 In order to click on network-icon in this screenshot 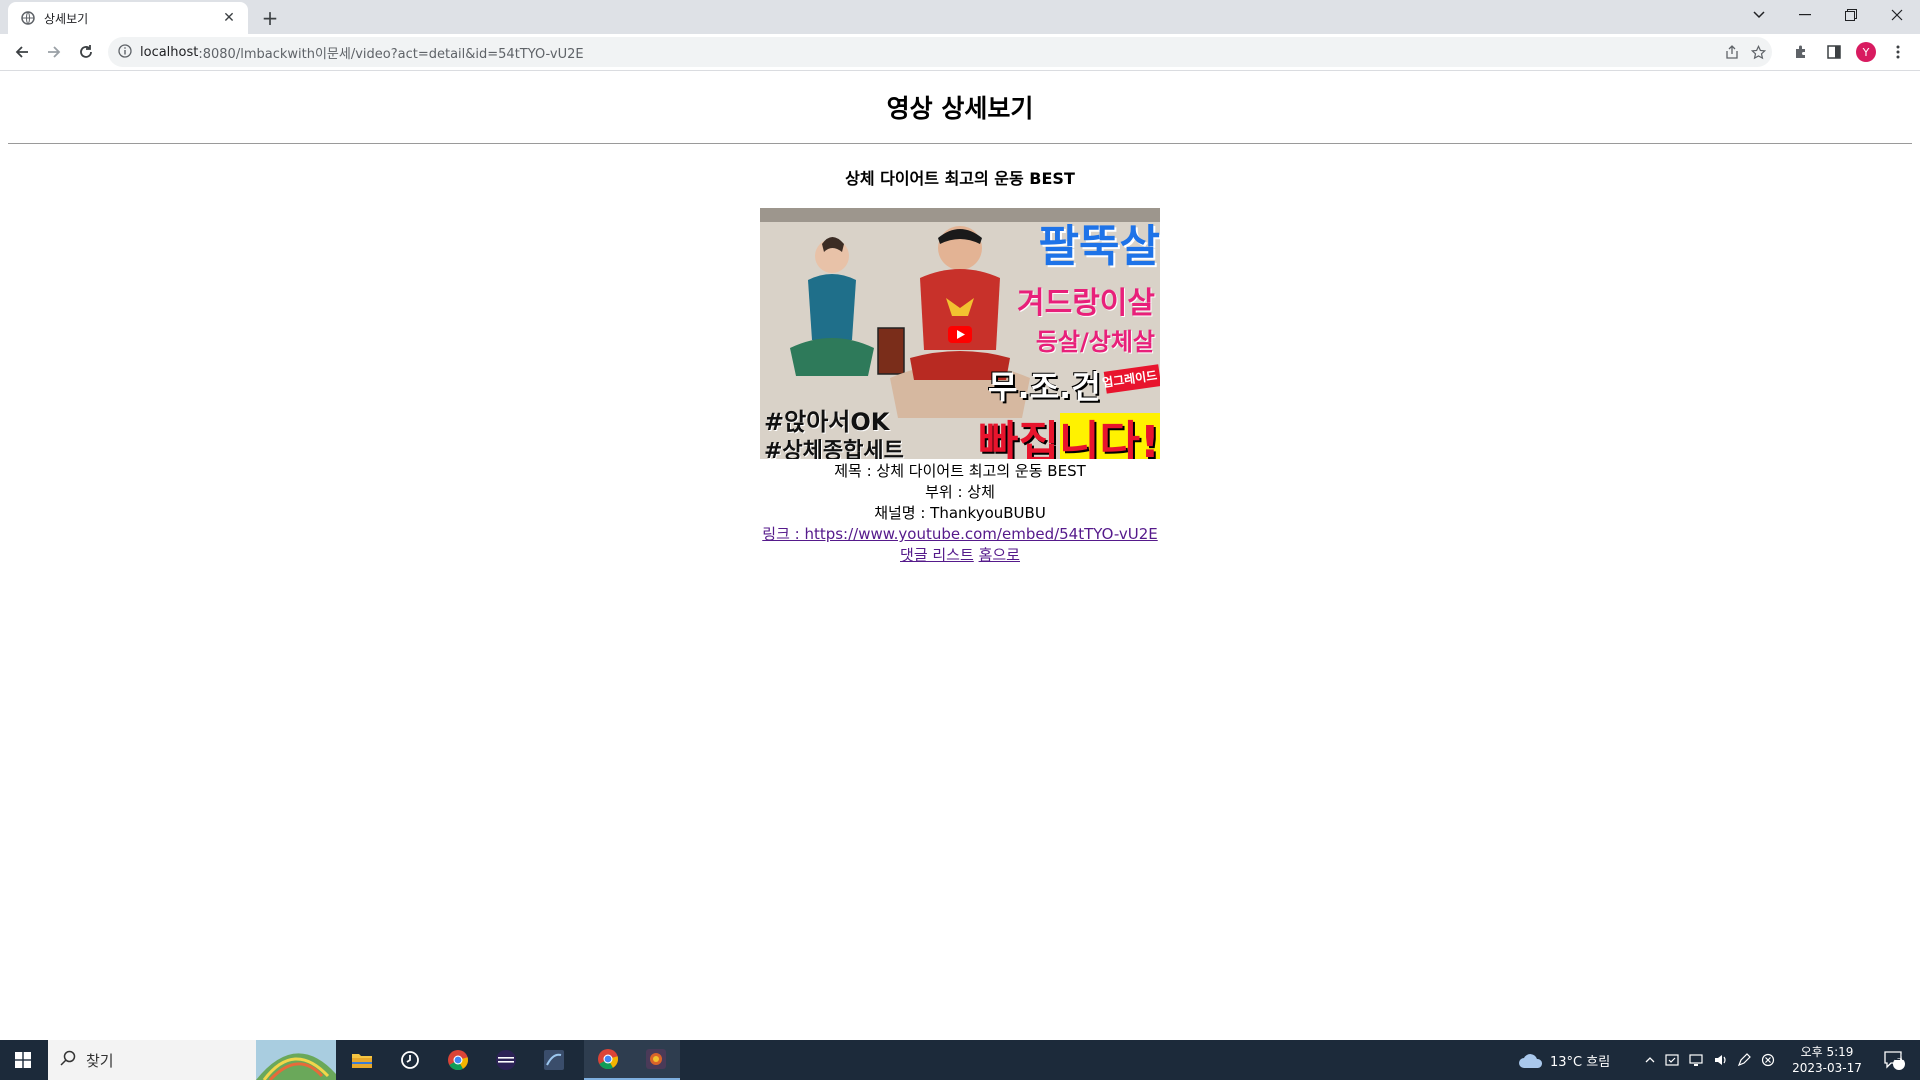, I will do `click(1696, 1060)`.